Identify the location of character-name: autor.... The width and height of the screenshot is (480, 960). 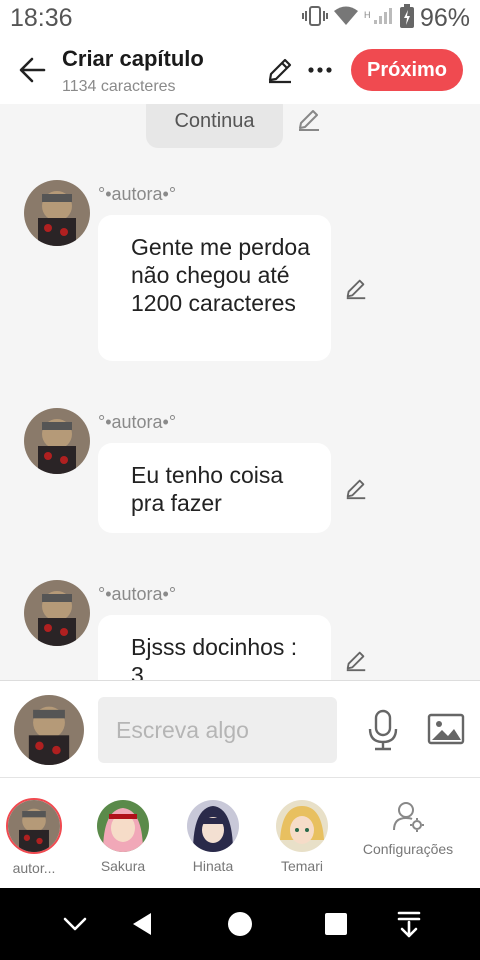
(34, 868).